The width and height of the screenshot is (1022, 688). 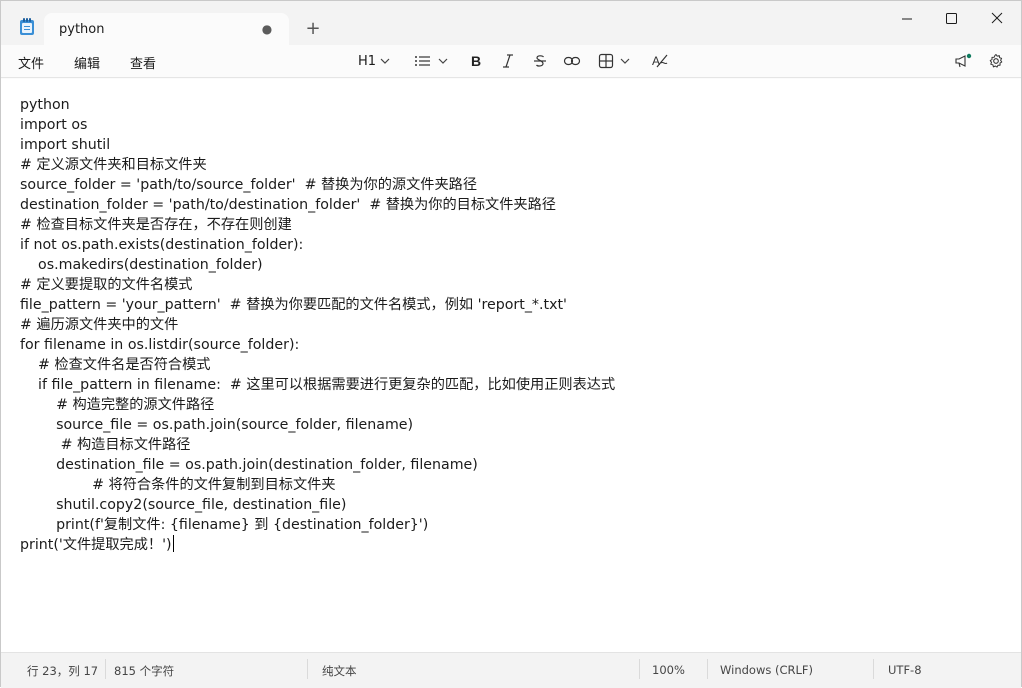 What do you see at coordinates (766, 670) in the screenshot?
I see `line-ending: Windows (CRLF)` at bounding box center [766, 670].